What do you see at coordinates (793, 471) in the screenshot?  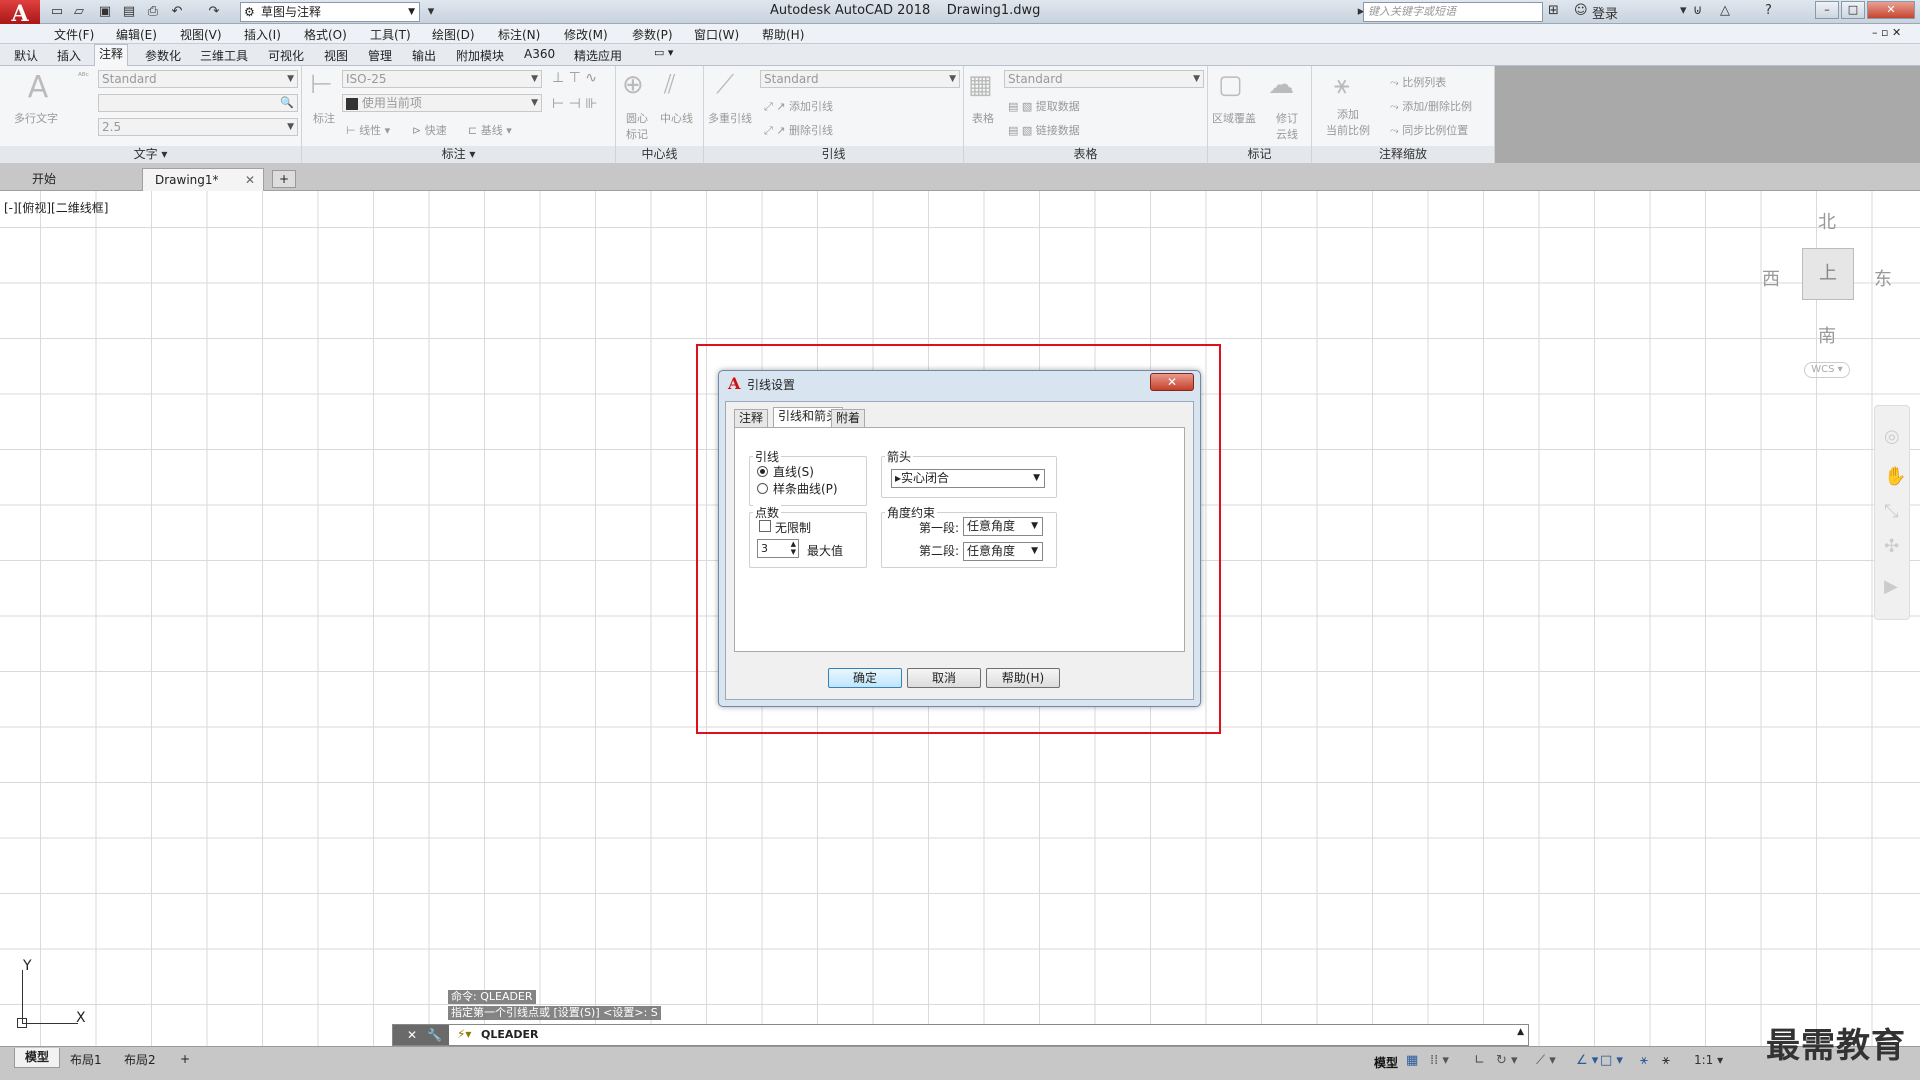 I see `straight-radio-label: 直线(S)` at bounding box center [793, 471].